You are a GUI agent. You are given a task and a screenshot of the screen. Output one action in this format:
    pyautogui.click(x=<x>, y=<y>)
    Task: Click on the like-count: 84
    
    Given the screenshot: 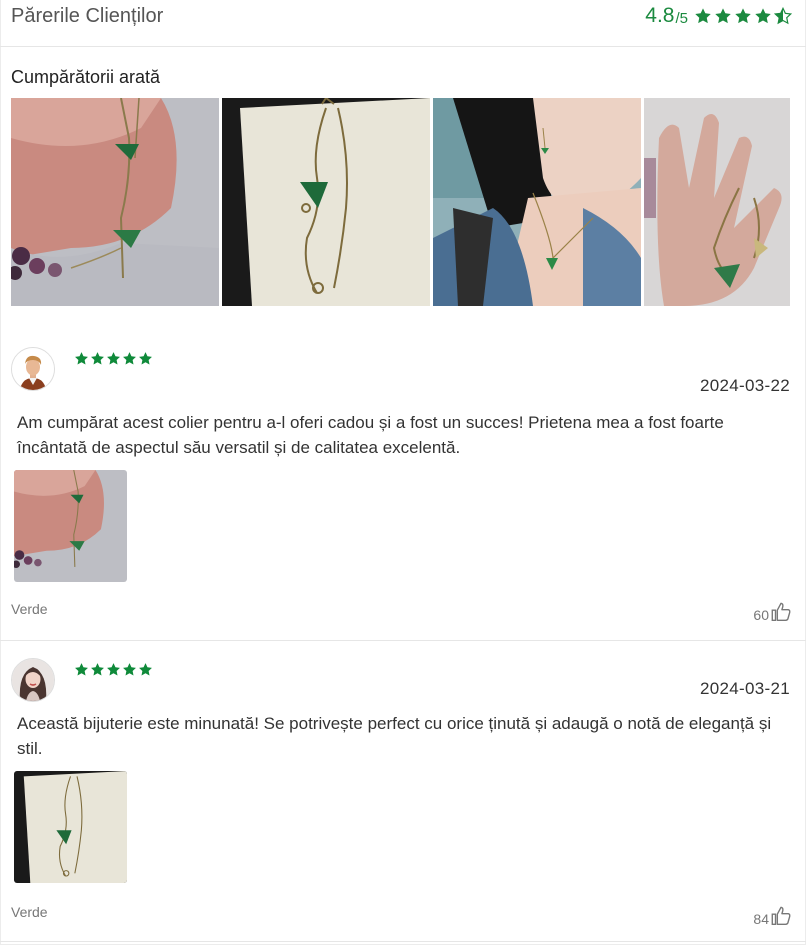 What is the action you would take?
    pyautogui.click(x=761, y=919)
    